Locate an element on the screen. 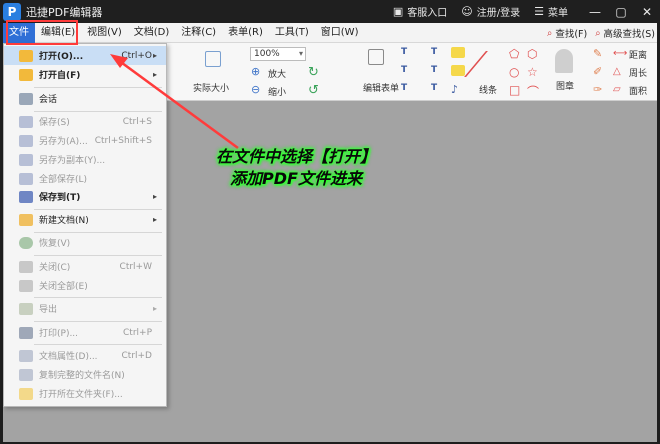 This screenshot has height=444, width=660. save-to-icon is located at coordinates (26, 196).